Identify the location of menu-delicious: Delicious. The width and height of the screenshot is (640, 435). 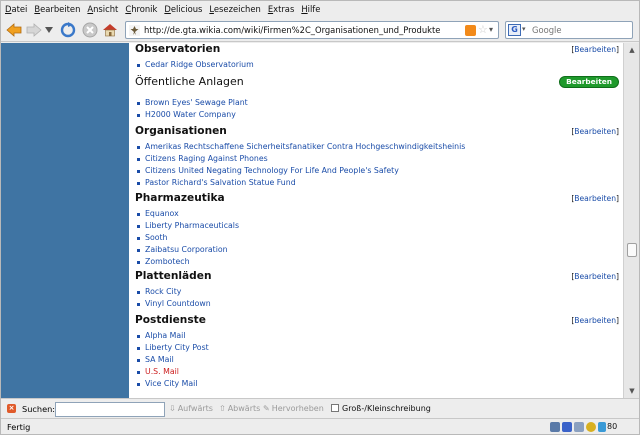
(183, 9).